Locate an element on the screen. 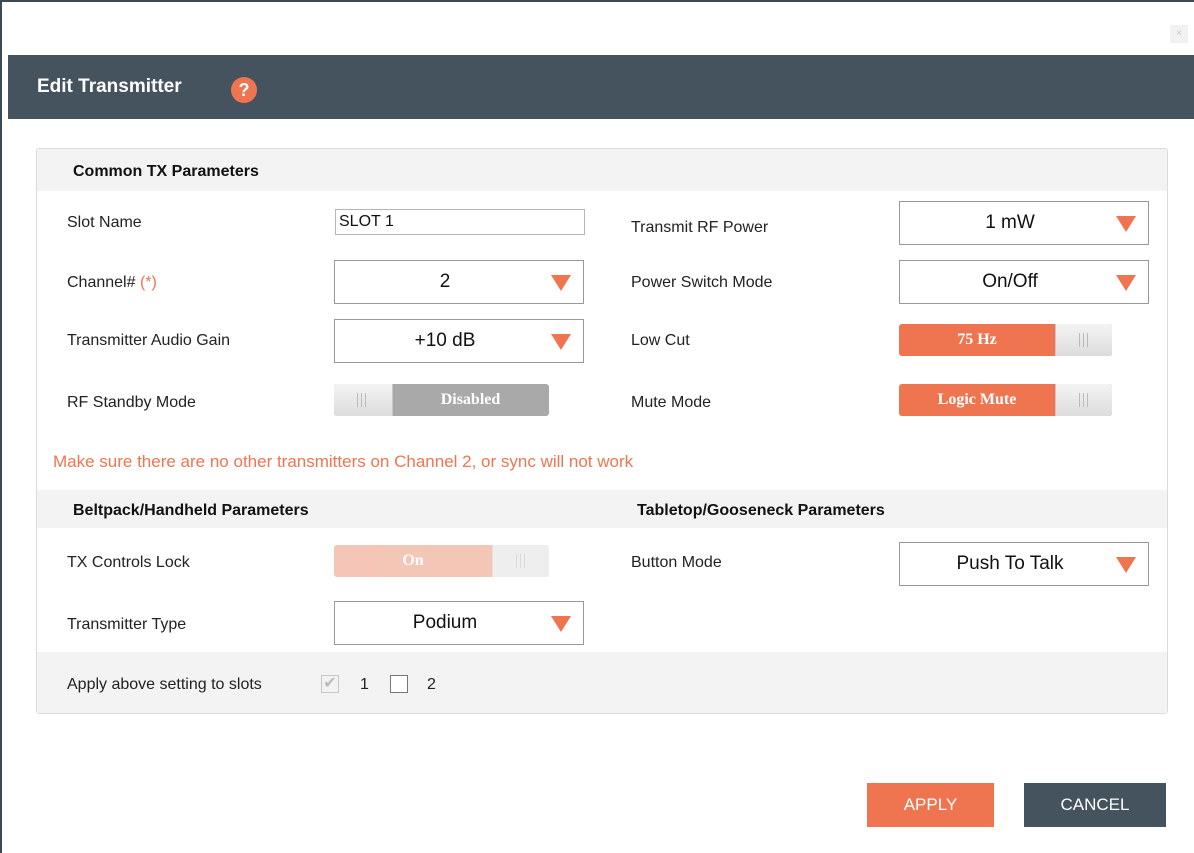 The height and width of the screenshot is (853, 1194). apply-slots-label: Apply above setting to slots is located at coordinates (164, 684).